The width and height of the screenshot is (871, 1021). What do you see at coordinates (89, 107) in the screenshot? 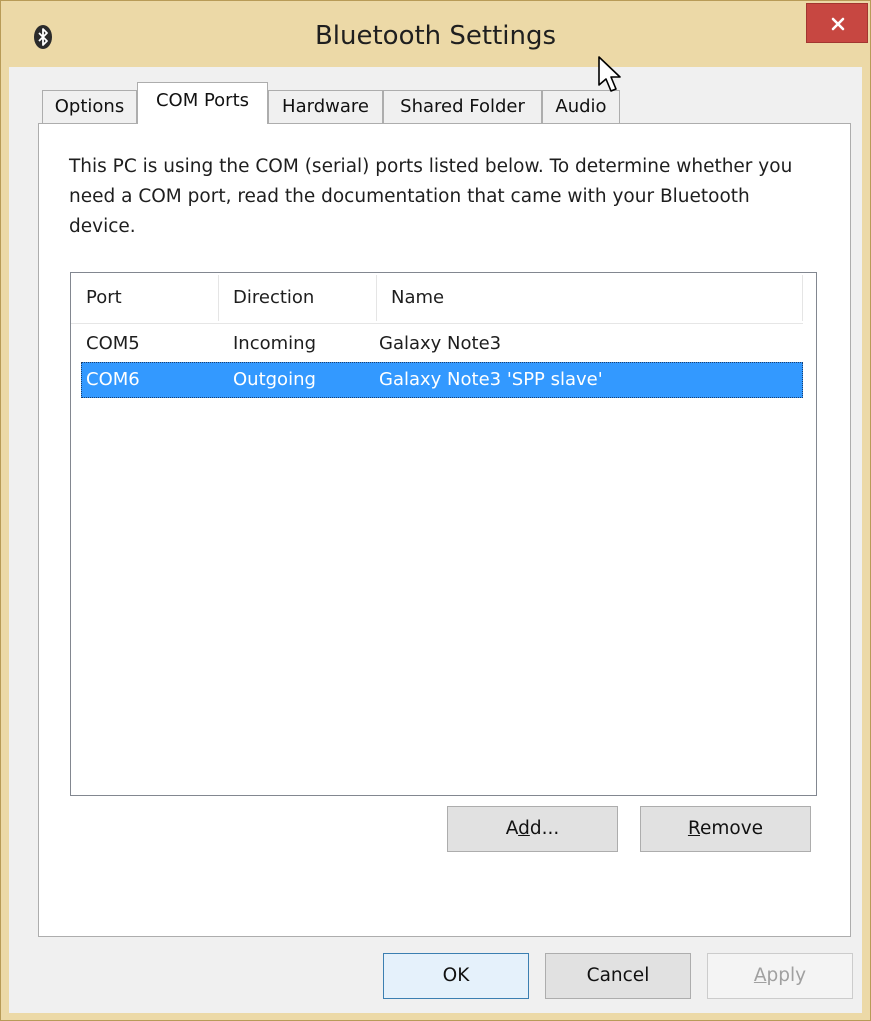
I see `tab-options: Options` at bounding box center [89, 107].